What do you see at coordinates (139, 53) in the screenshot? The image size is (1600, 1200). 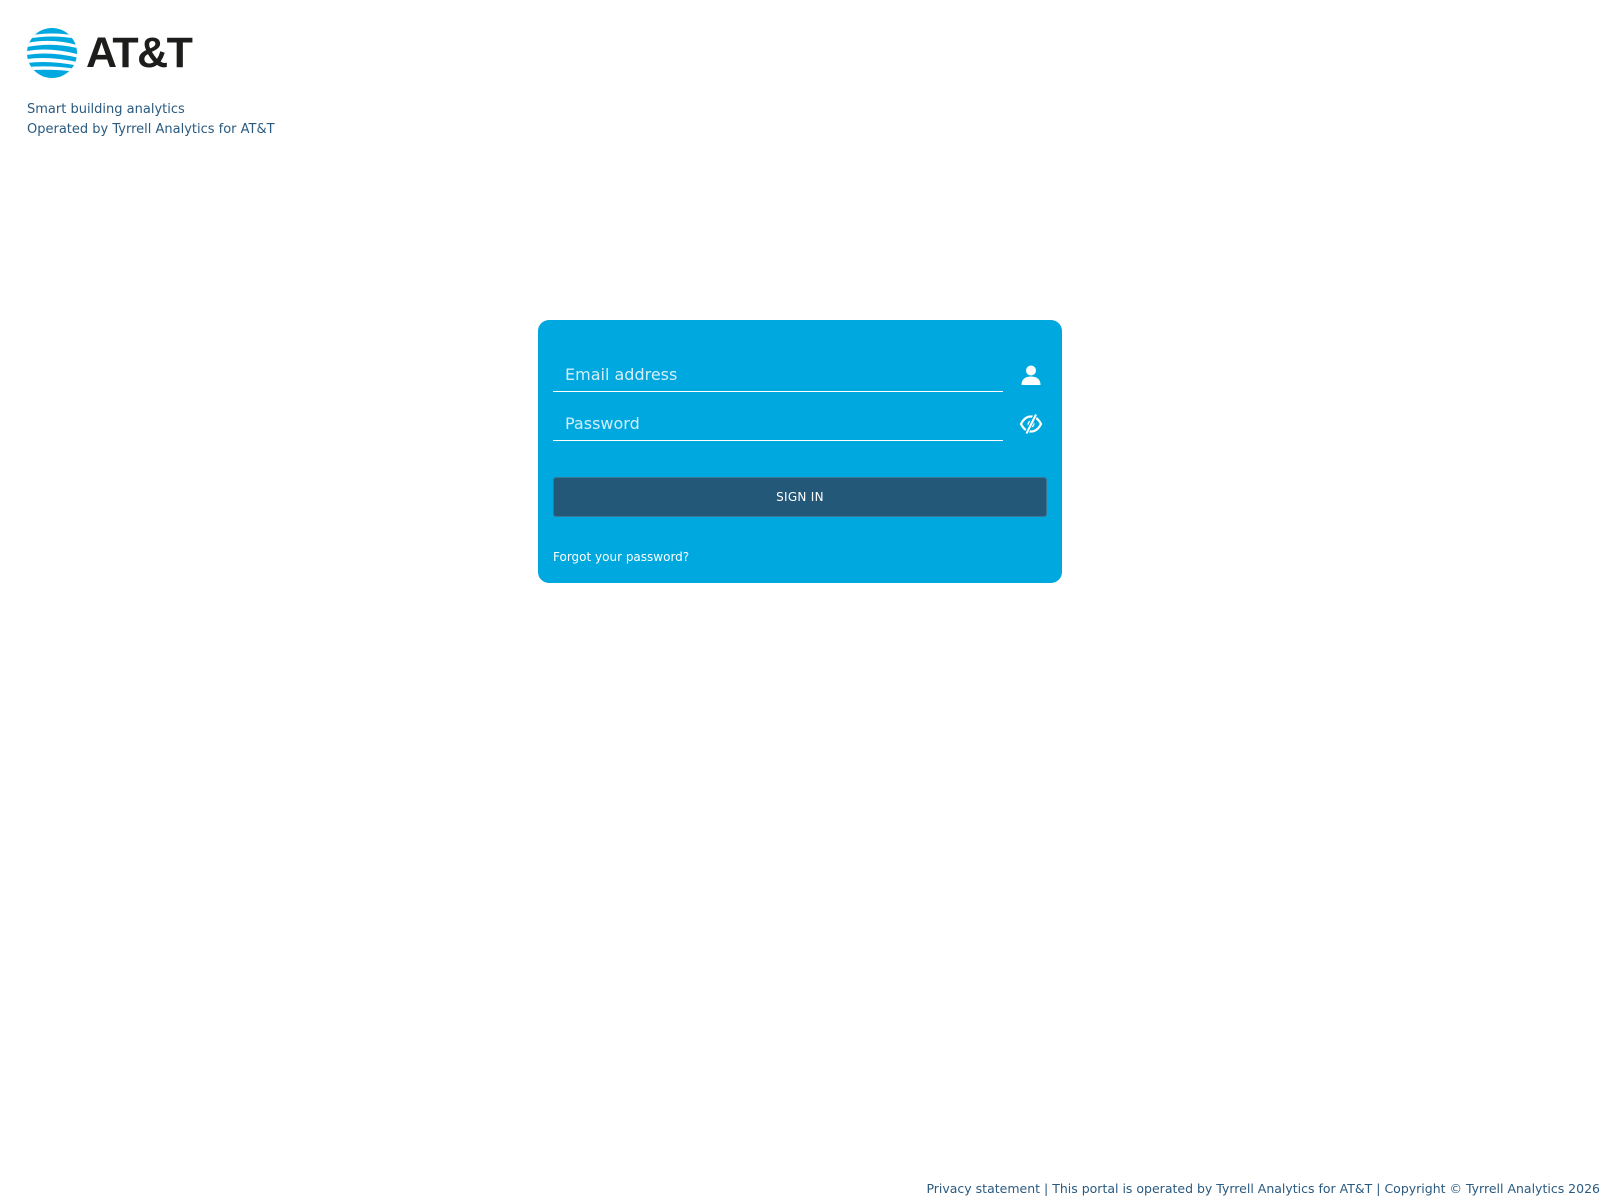 I see `brand-wordmark: AT&T` at bounding box center [139, 53].